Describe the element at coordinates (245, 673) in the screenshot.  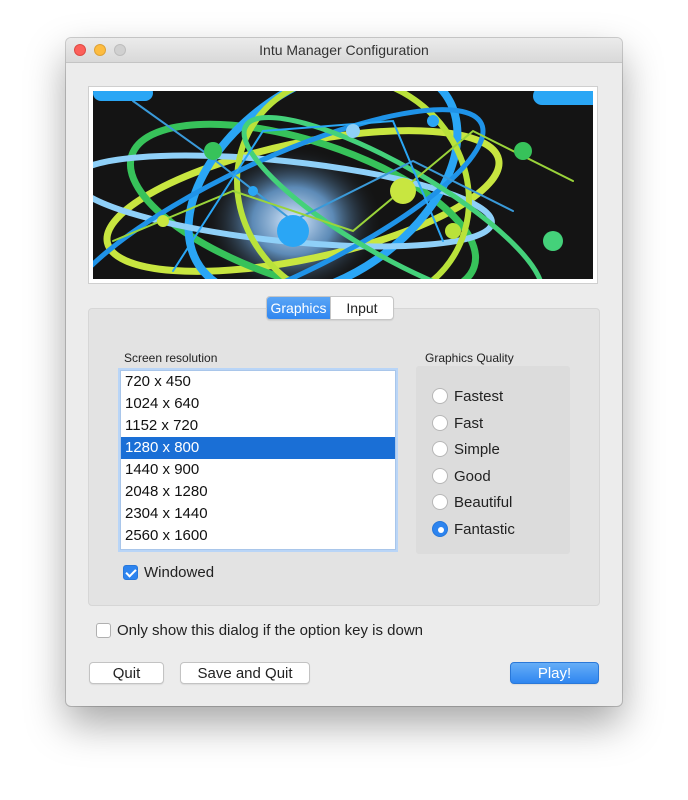
I see `save-and-quit-button: Save and Quit` at that location.